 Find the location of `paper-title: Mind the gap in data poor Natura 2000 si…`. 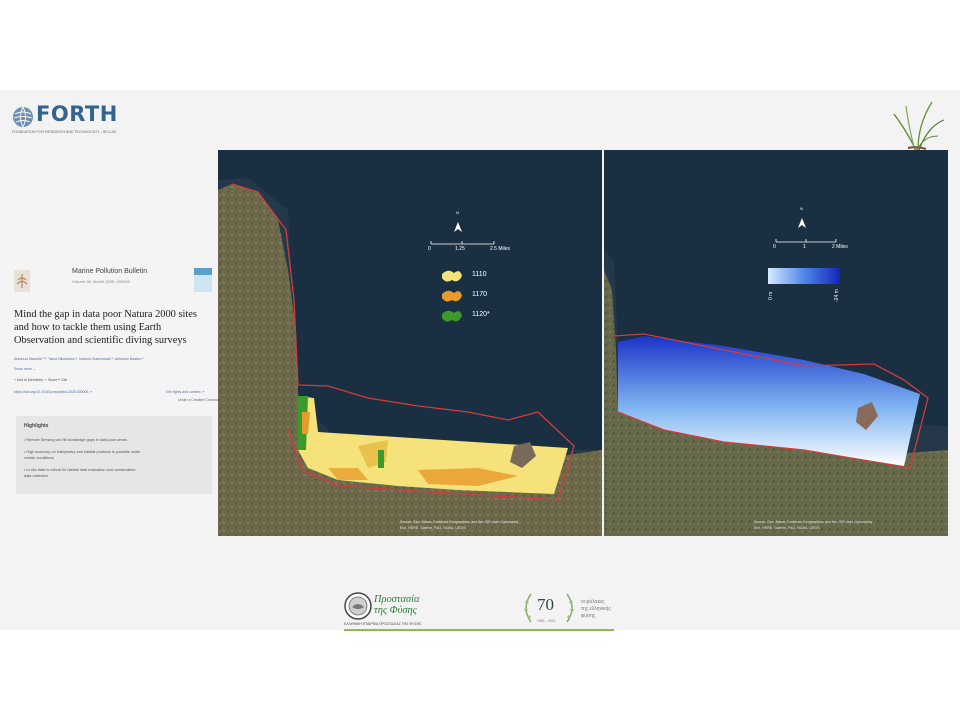

paper-title: Mind the gap in data poor Natura 2000 si… is located at coordinates (114, 327).